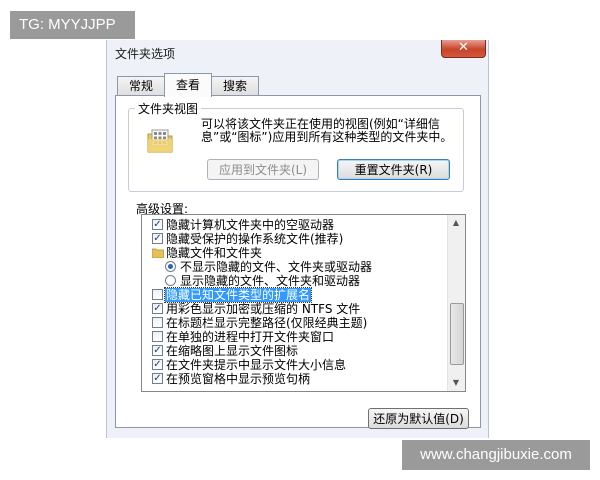 The width and height of the screenshot is (600, 480). I want to click on setting-label: 在预览窗格中显示预览句柄, so click(238, 379).